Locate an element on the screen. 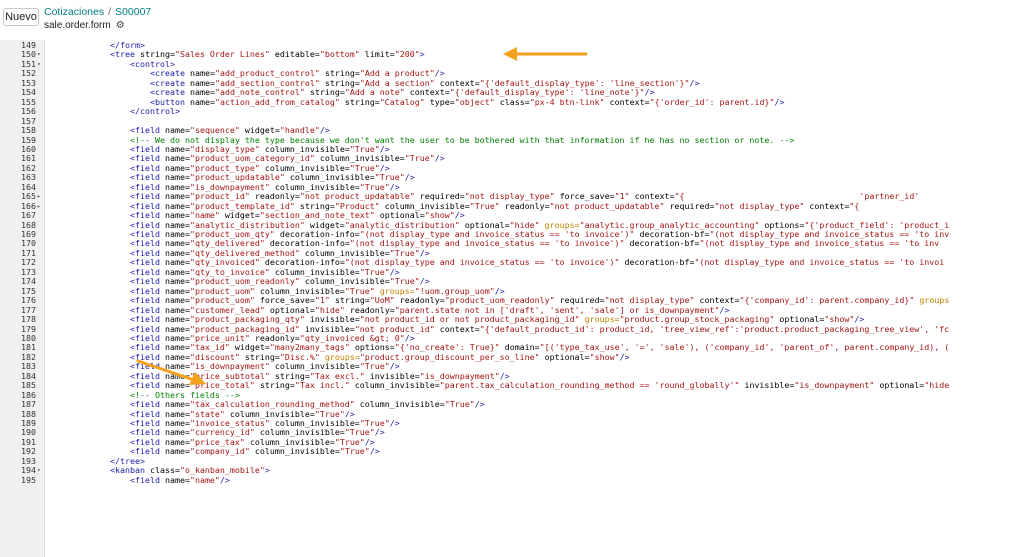 The height and width of the screenshot is (557, 1024). code-token: "bottom" is located at coordinates (339, 54).